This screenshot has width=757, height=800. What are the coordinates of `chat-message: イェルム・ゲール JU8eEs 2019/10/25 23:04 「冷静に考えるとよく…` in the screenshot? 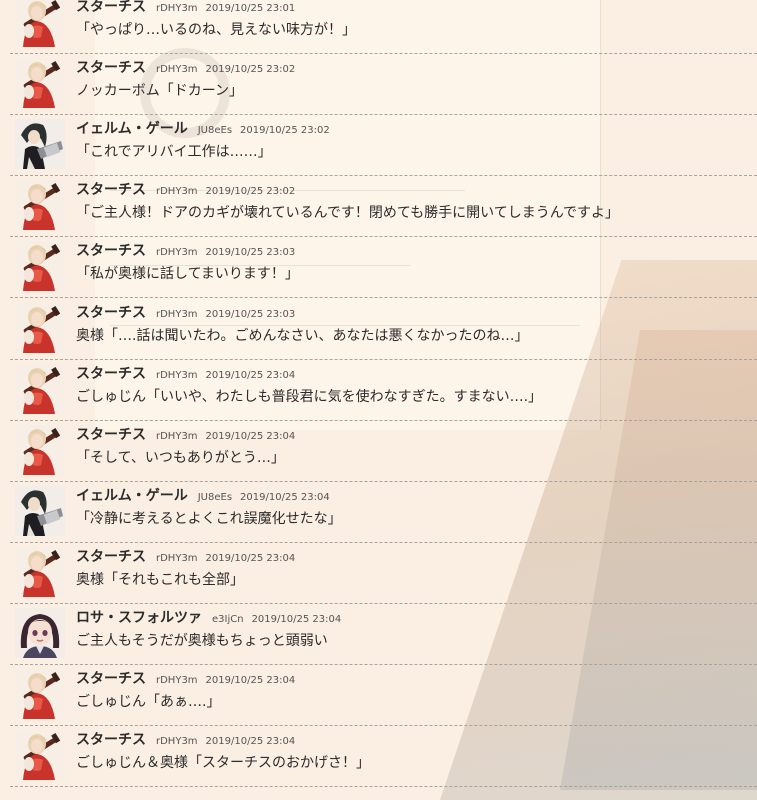 It's located at (383, 512).